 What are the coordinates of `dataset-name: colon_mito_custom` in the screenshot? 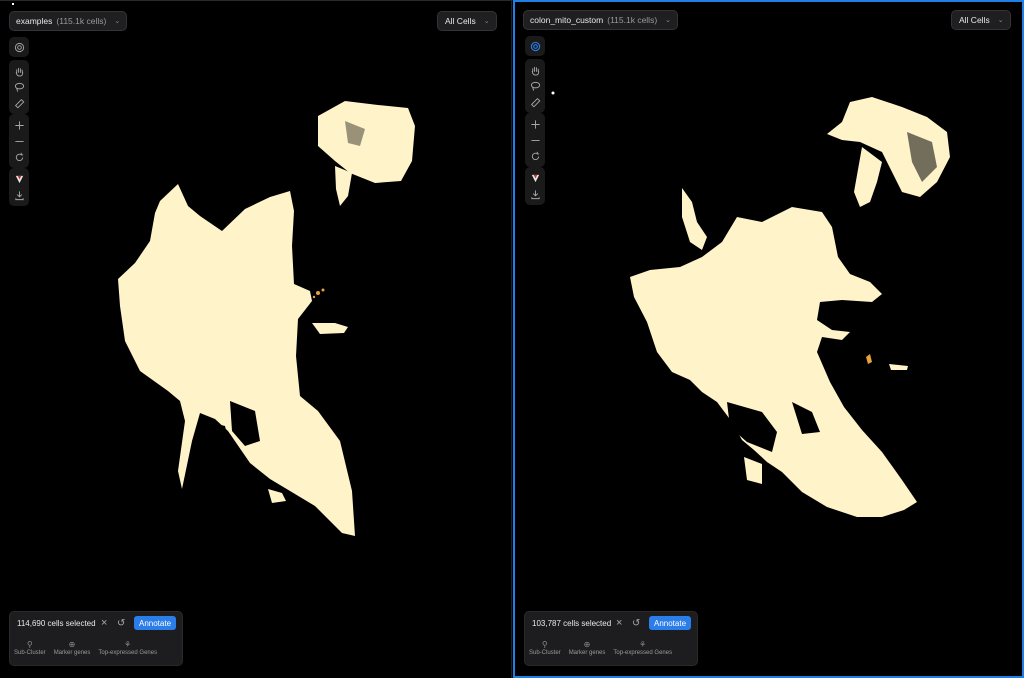 It's located at (567, 20).